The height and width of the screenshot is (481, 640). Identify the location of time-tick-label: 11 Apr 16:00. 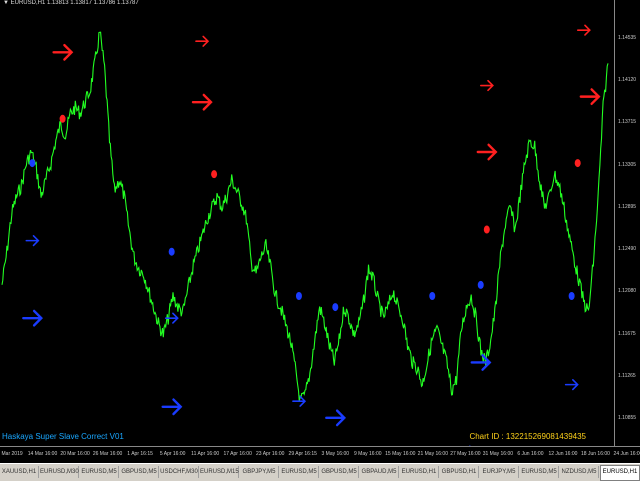
(205, 454).